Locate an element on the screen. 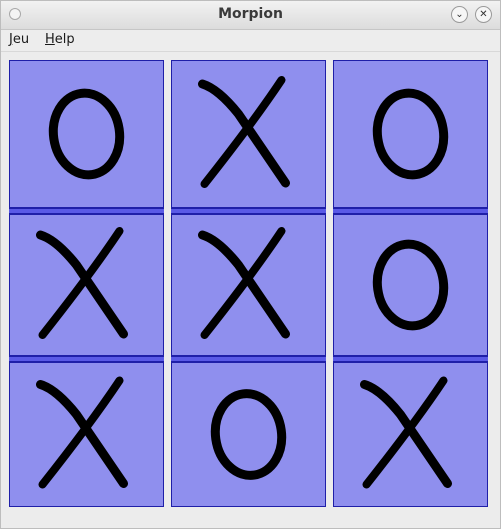  menu-jeu: Jeu is located at coordinates (19, 39).